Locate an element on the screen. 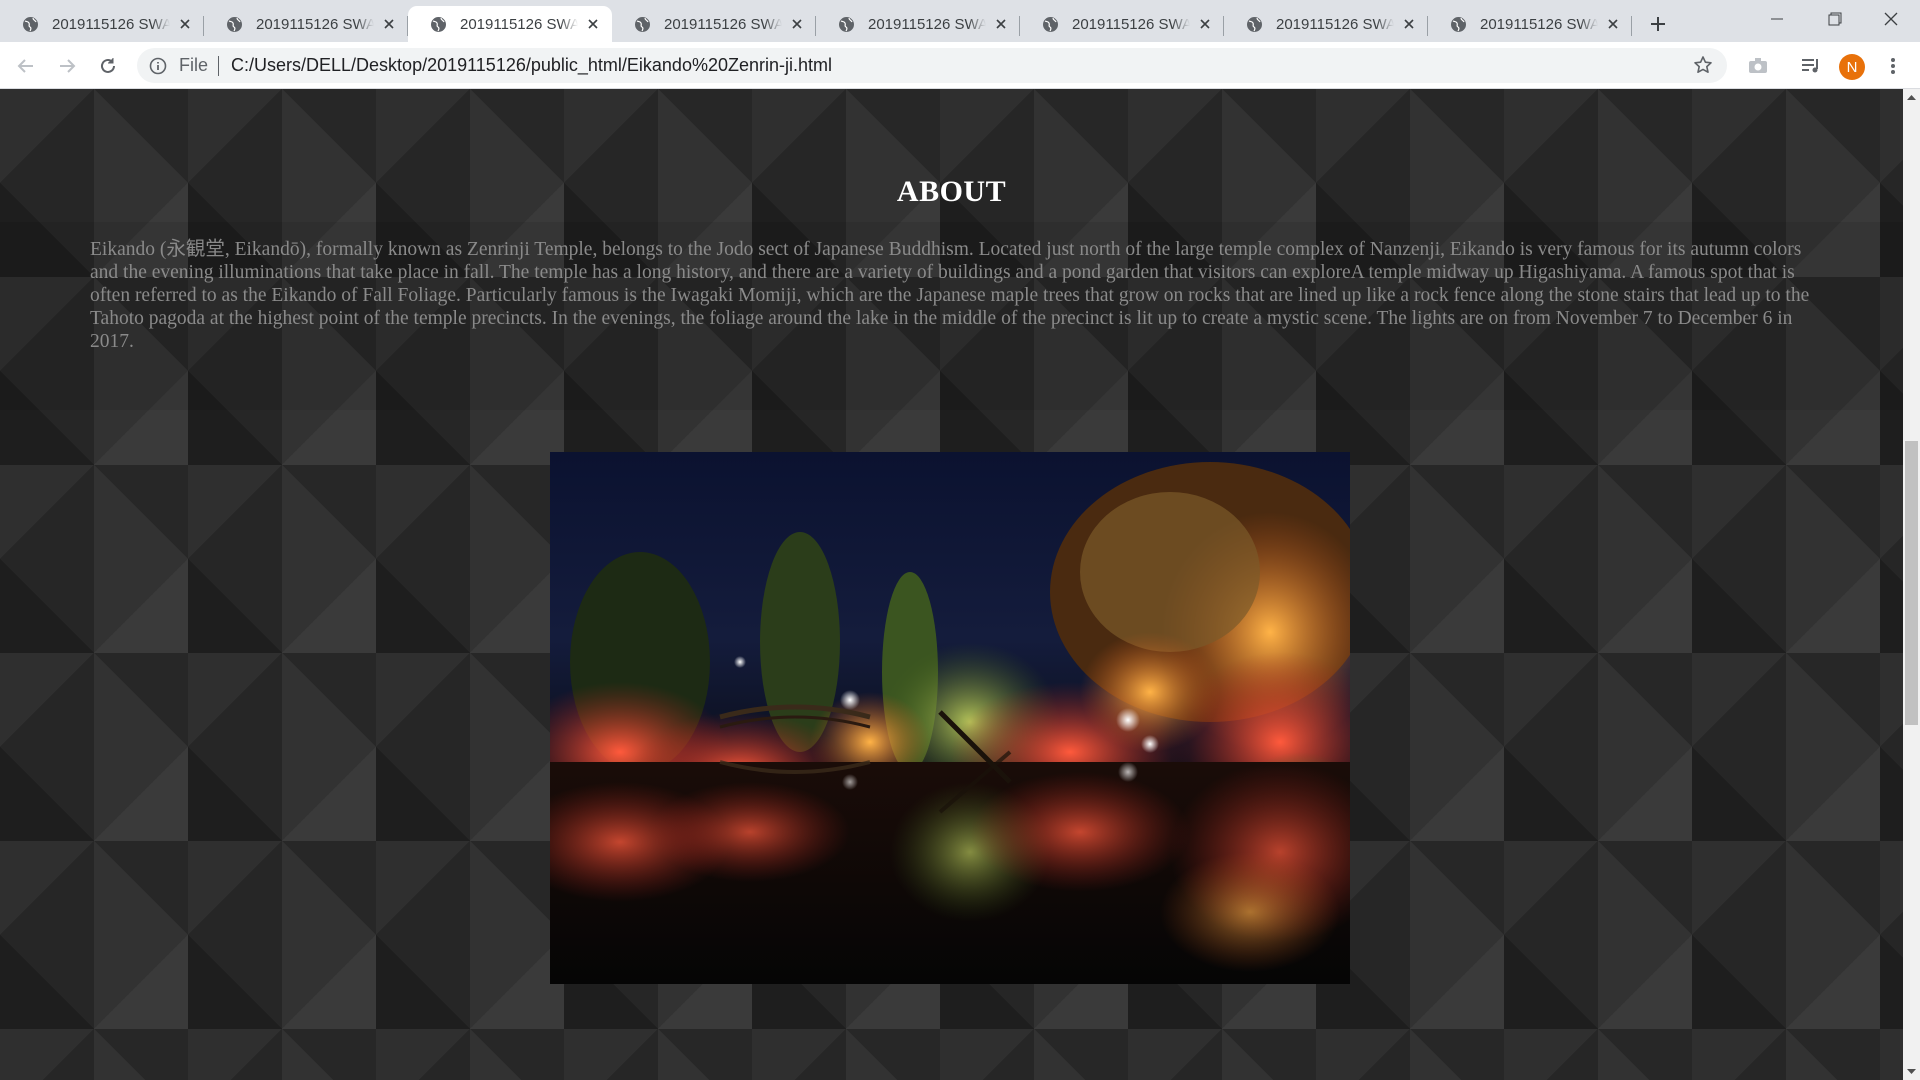  menu-button is located at coordinates (1893, 66).